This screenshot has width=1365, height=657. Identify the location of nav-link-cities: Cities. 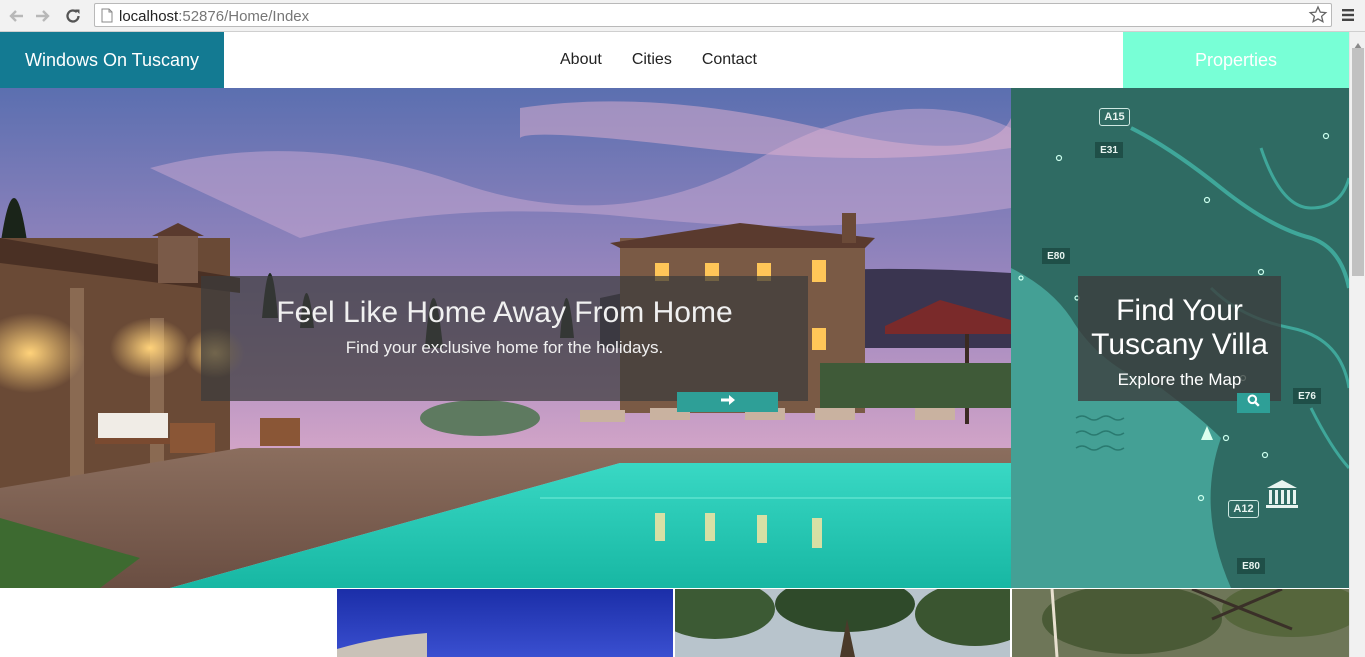
(652, 60).